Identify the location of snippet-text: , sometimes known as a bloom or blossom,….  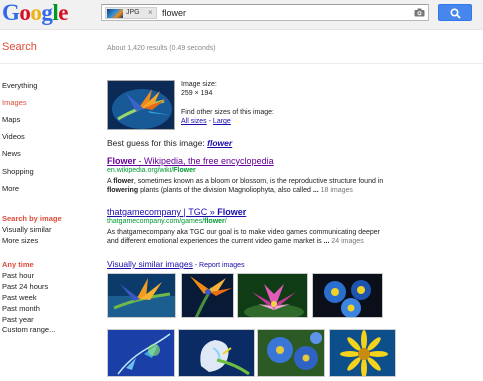
(258, 181).